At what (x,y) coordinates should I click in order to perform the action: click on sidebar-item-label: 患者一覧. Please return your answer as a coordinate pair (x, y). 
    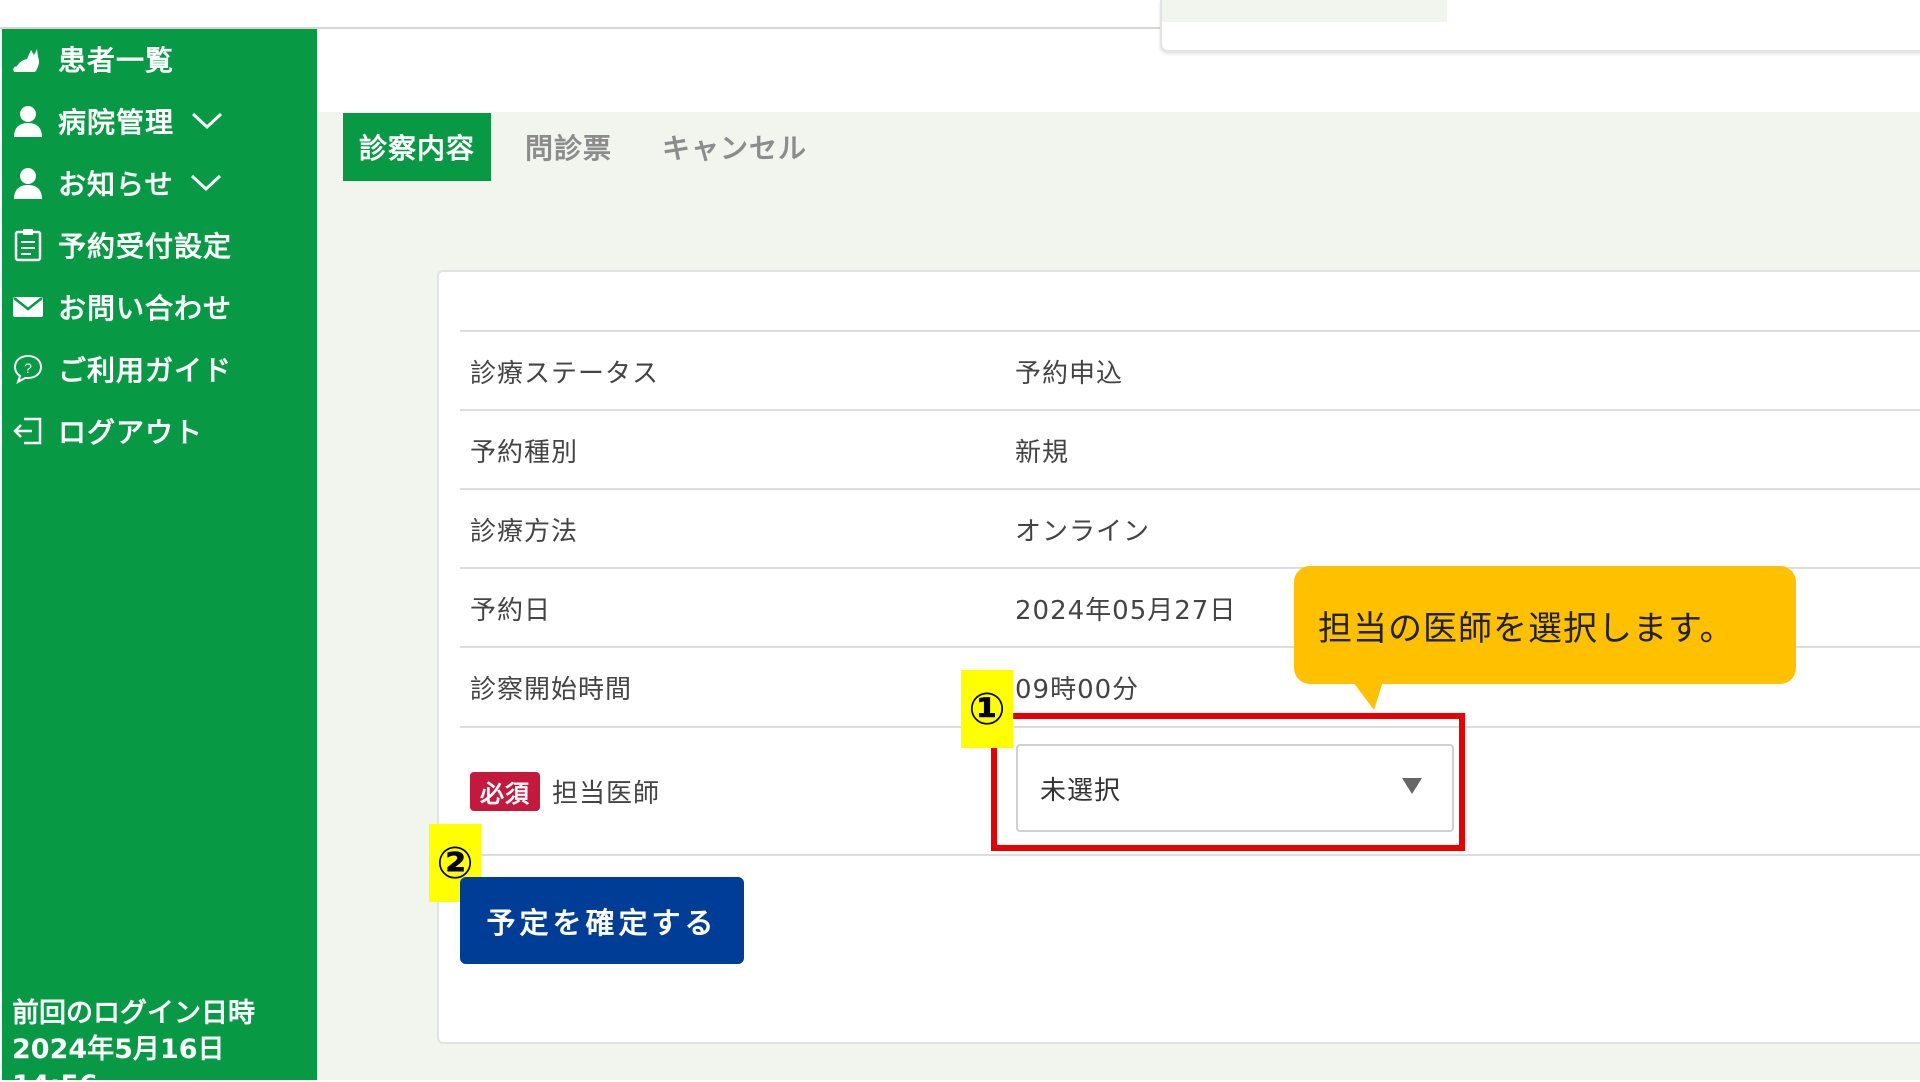
    Looking at the image, I should click on (116, 60).